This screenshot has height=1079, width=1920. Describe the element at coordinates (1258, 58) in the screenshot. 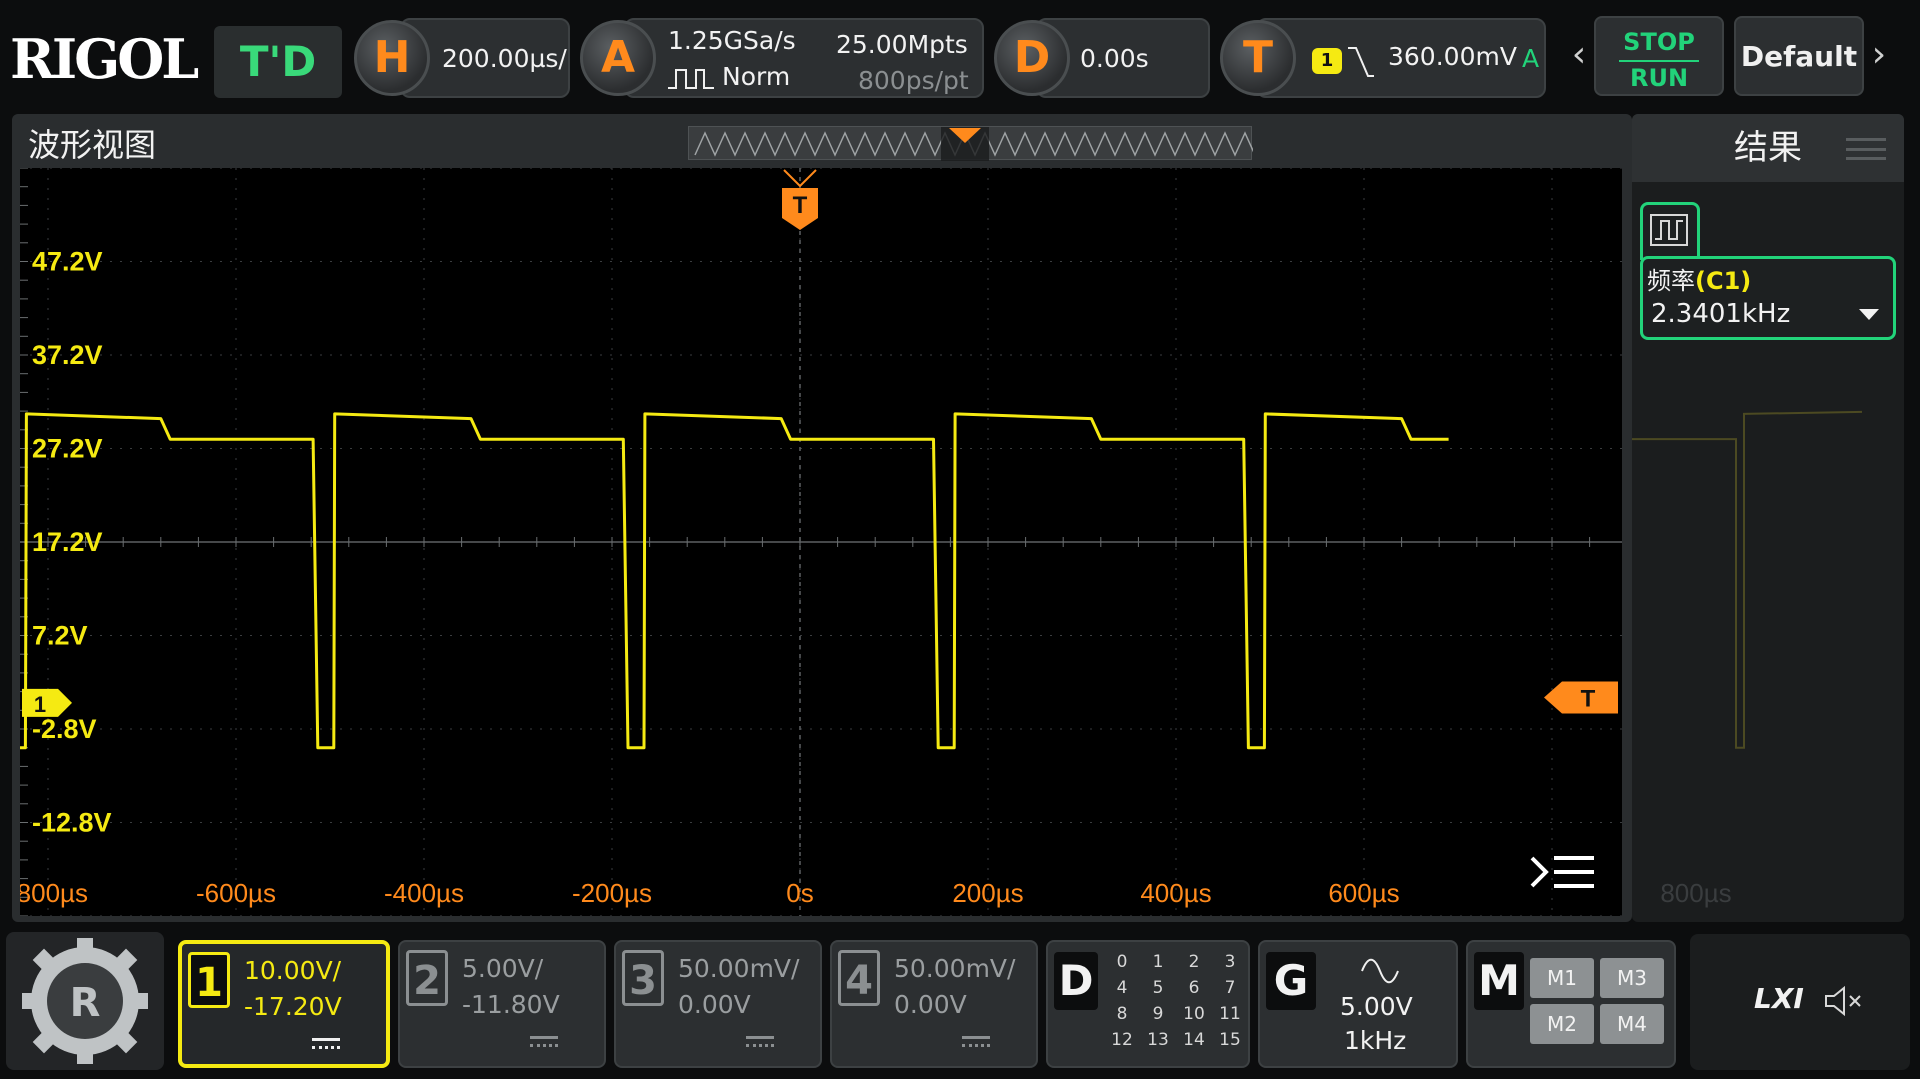

I see `trigger-menu-button: T` at that location.